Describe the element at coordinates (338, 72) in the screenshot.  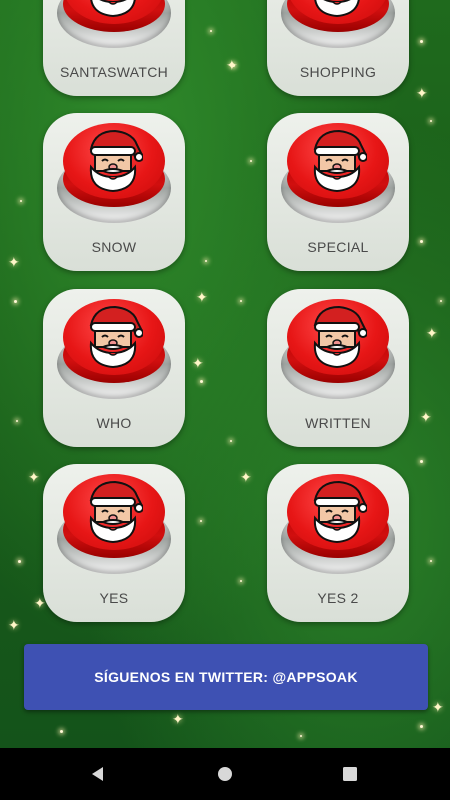
I see `sound-label: SHOPPING` at that location.